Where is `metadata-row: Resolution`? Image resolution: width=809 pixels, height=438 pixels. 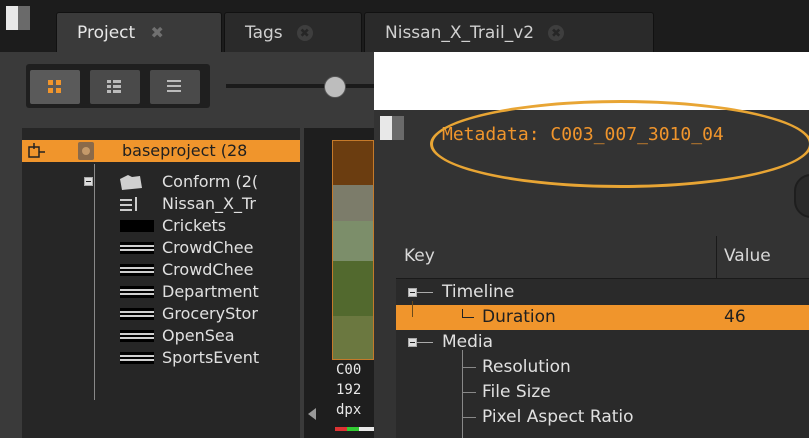
metadata-row: Resolution is located at coordinates (602, 367).